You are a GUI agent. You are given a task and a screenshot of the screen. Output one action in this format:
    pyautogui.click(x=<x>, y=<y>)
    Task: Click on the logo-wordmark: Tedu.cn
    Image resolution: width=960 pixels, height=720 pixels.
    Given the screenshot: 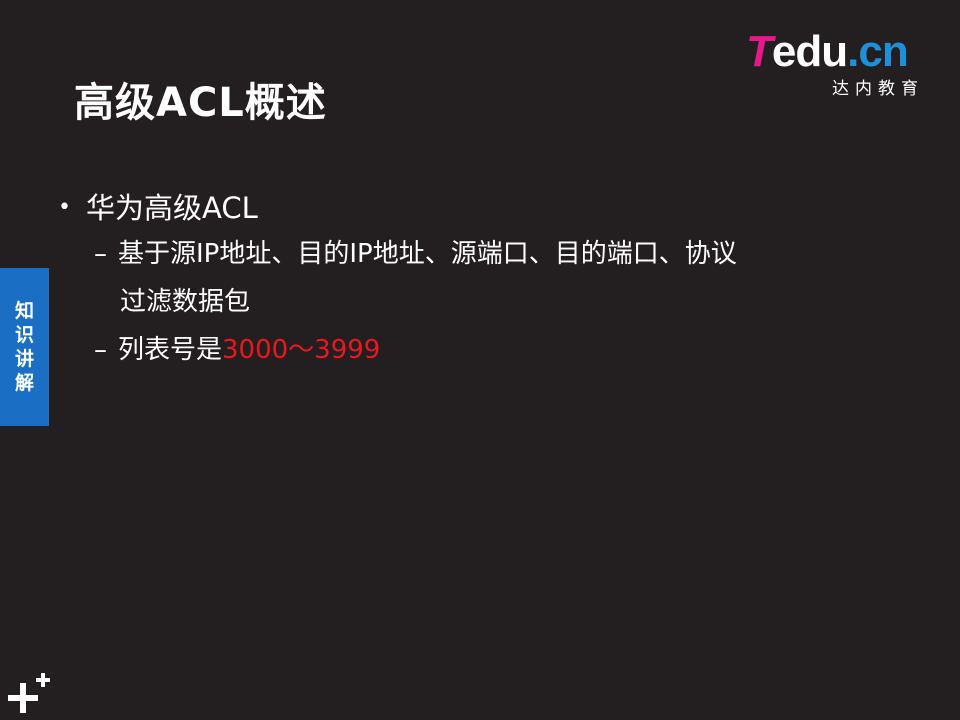 What is the action you would take?
    pyautogui.click(x=827, y=51)
    